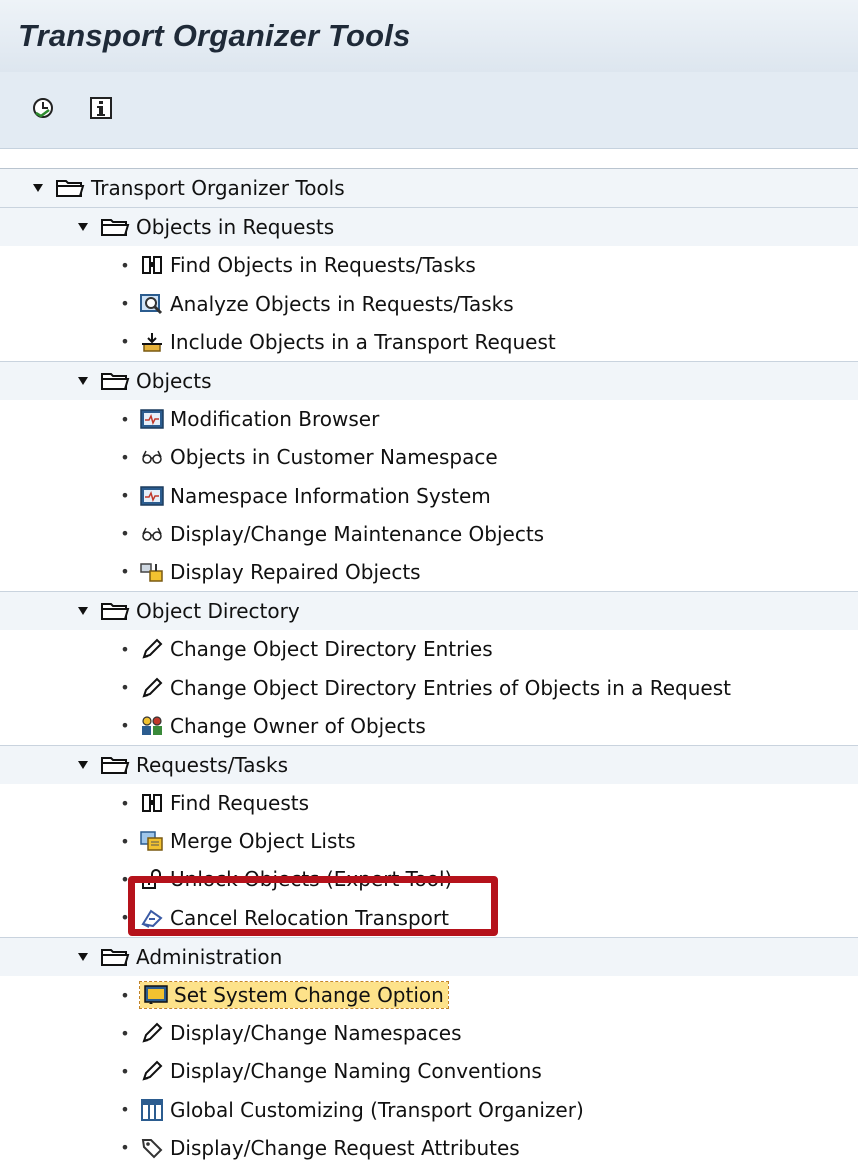  What do you see at coordinates (275, 419) in the screenshot?
I see `leaf-label: Modification Browser` at bounding box center [275, 419].